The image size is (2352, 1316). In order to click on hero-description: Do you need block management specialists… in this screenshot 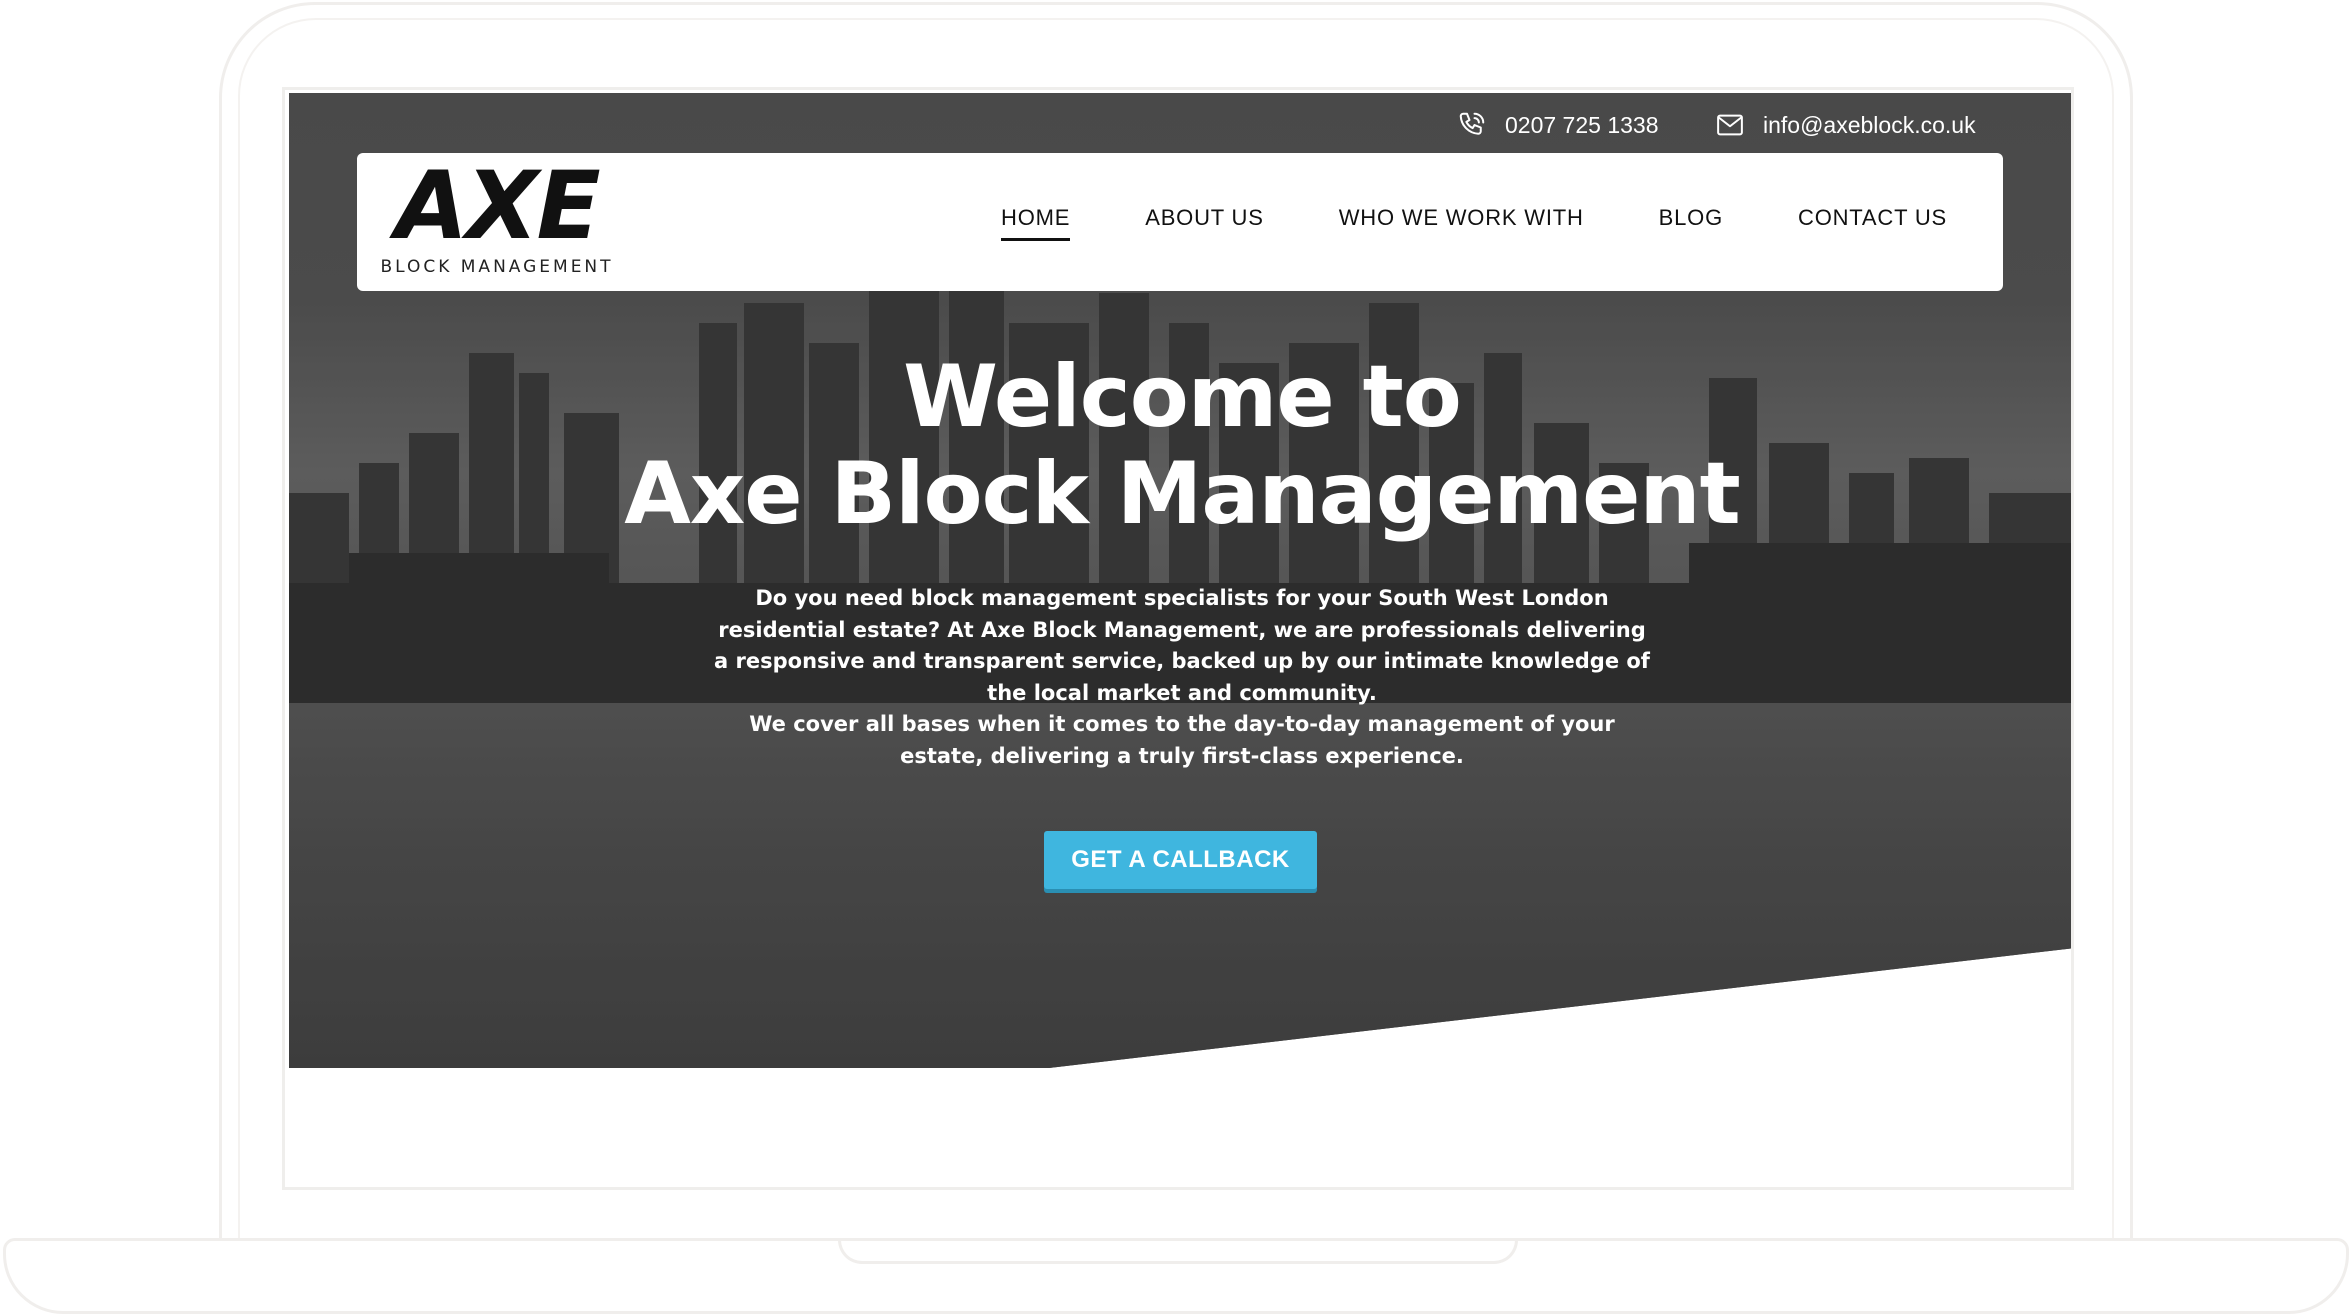, I will do `click(1182, 677)`.